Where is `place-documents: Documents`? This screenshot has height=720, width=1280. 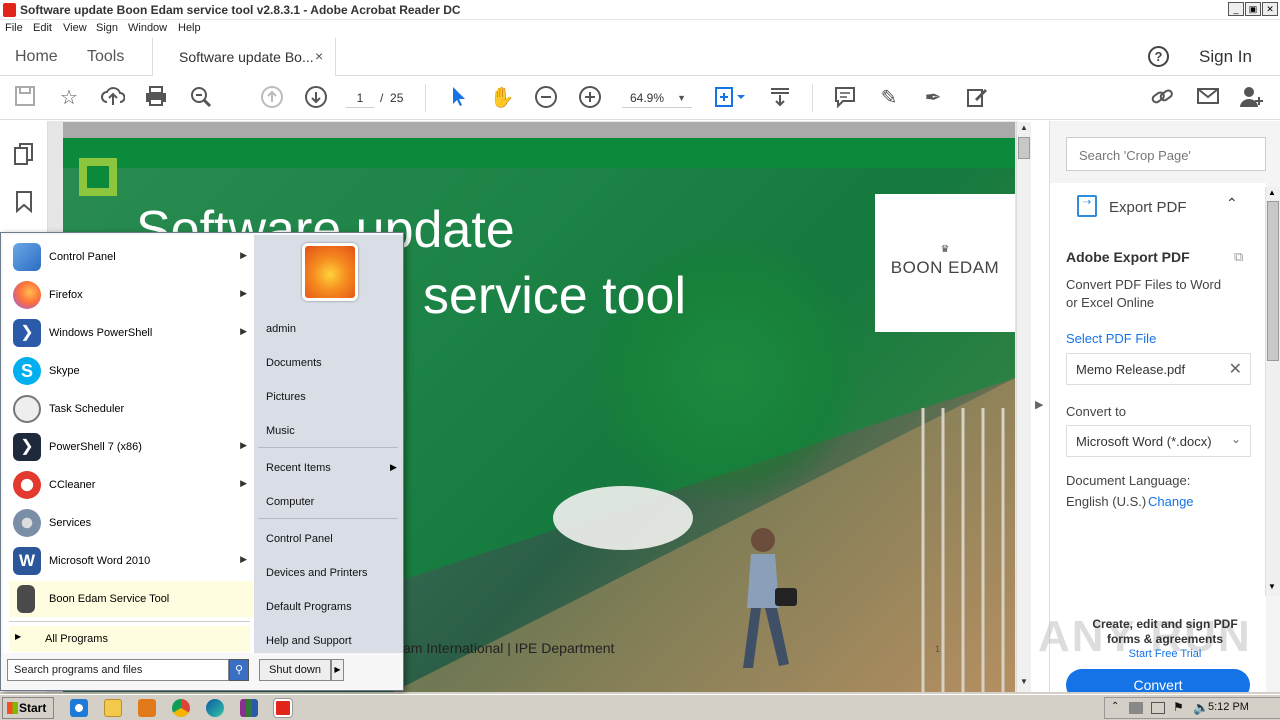
place-documents: Documents is located at coordinates (294, 363).